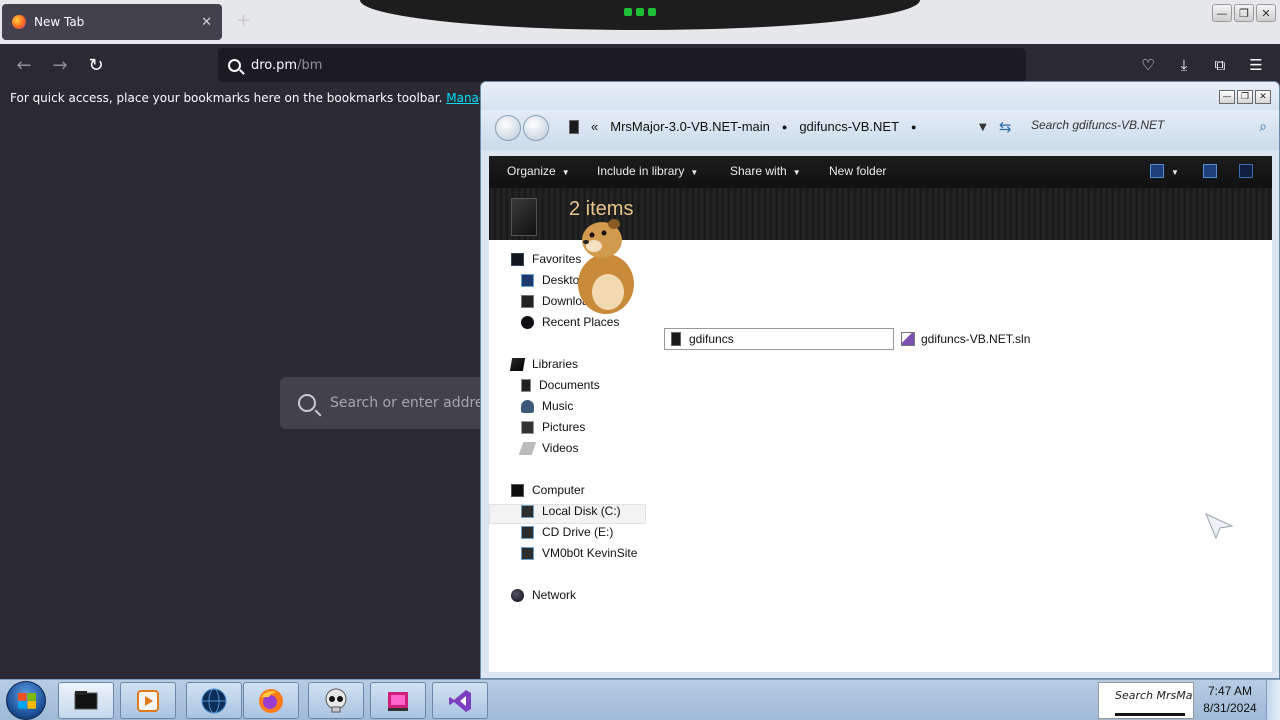 The height and width of the screenshot is (720, 1280). What do you see at coordinates (1098, 125) in the screenshot?
I see `explorer-search-placeholder: Search gdifuncs-VB.NET` at bounding box center [1098, 125].